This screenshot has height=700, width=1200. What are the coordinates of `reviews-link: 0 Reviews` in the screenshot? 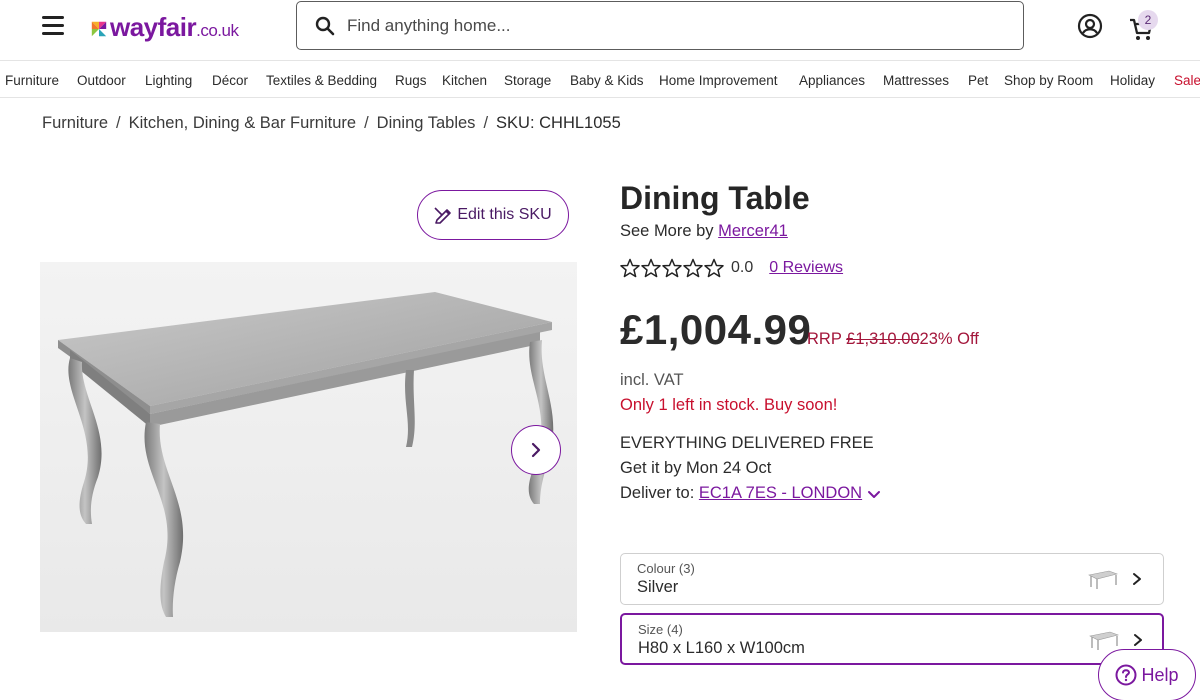 It's located at (806, 268).